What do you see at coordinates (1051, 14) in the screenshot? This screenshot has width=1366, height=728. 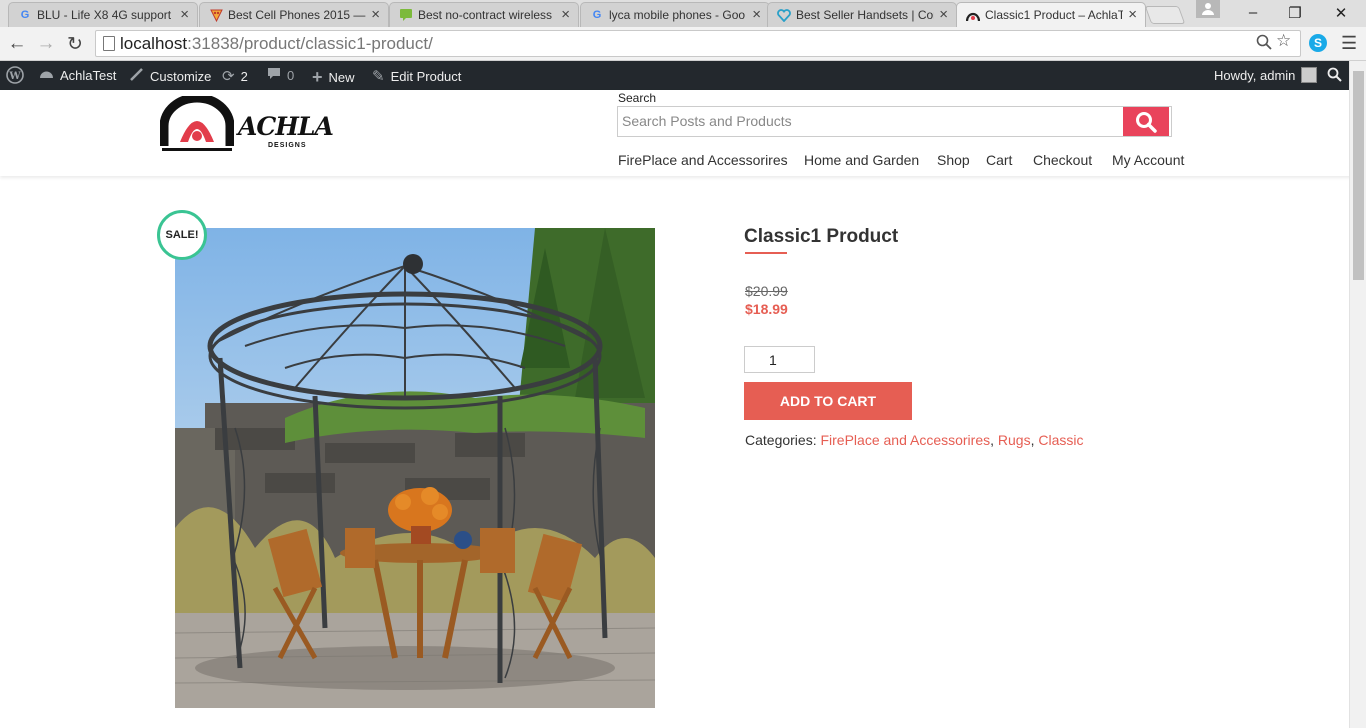 I see `browser-tab-active: Classic1 Product – AchlaTe ×` at bounding box center [1051, 14].